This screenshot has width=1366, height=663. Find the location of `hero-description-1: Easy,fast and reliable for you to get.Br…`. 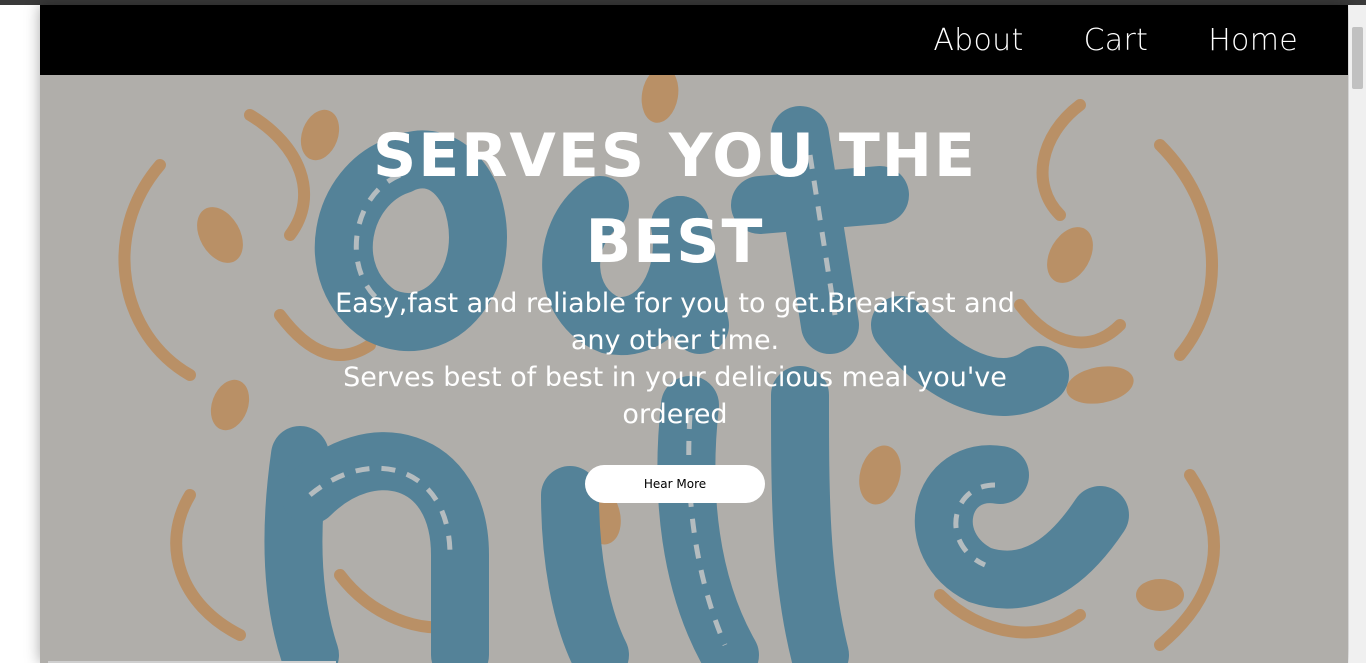

hero-description-1: Easy,fast and reliable for you to get.Br… is located at coordinates (675, 322).